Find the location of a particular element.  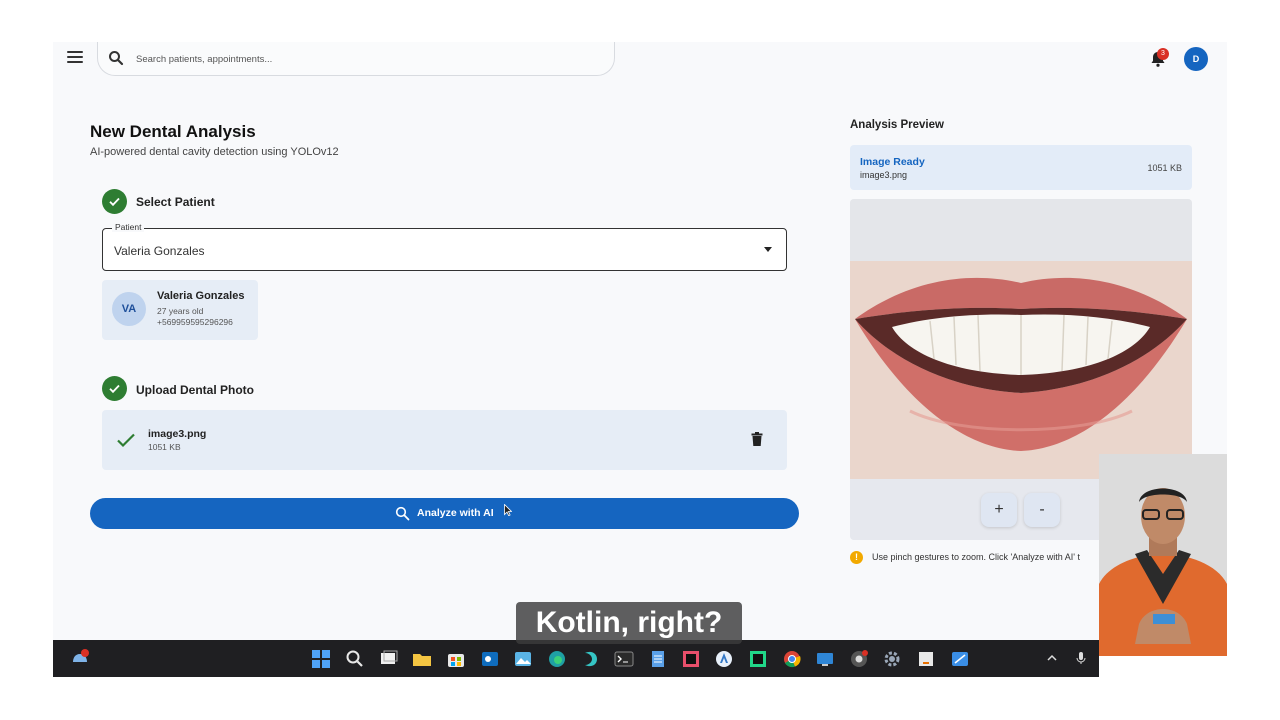

snipping-tool-icon is located at coordinates (960, 659).